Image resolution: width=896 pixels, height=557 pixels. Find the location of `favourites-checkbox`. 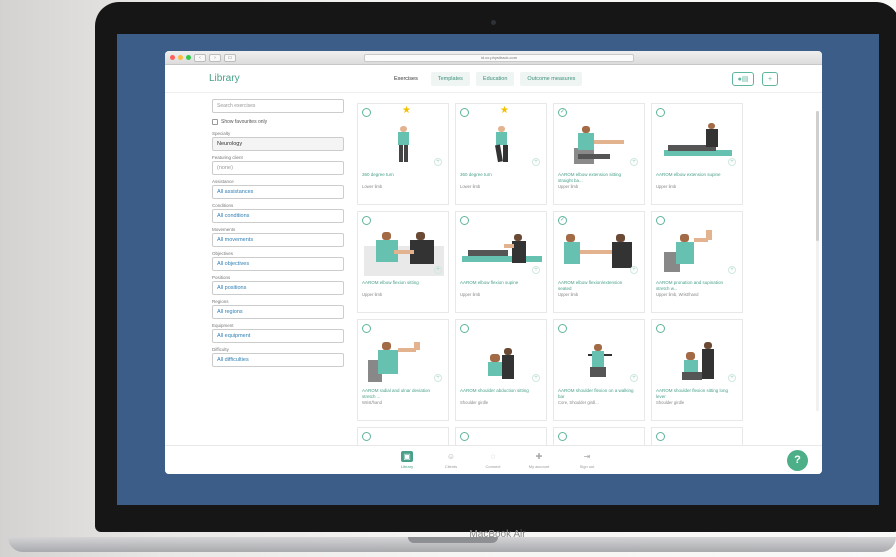

favourites-checkbox is located at coordinates (215, 122).